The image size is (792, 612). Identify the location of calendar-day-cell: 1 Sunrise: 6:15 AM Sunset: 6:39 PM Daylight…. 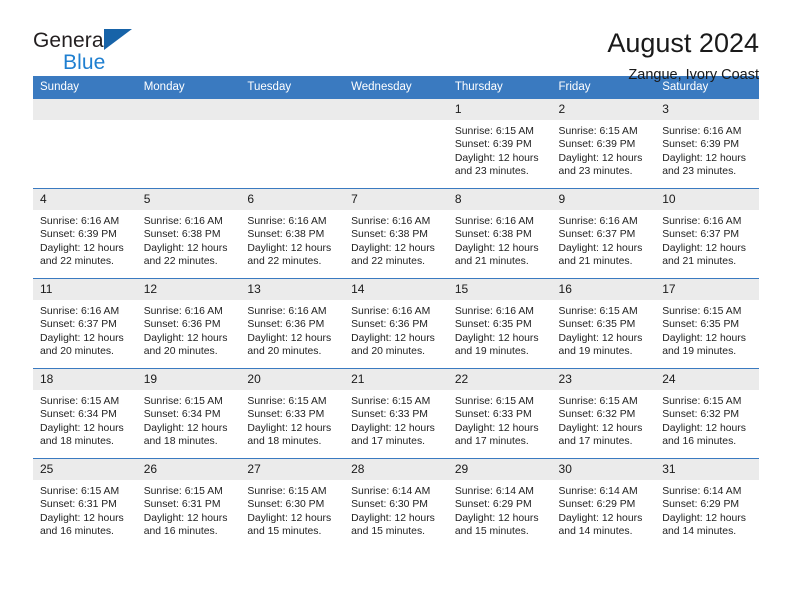
(499, 143).